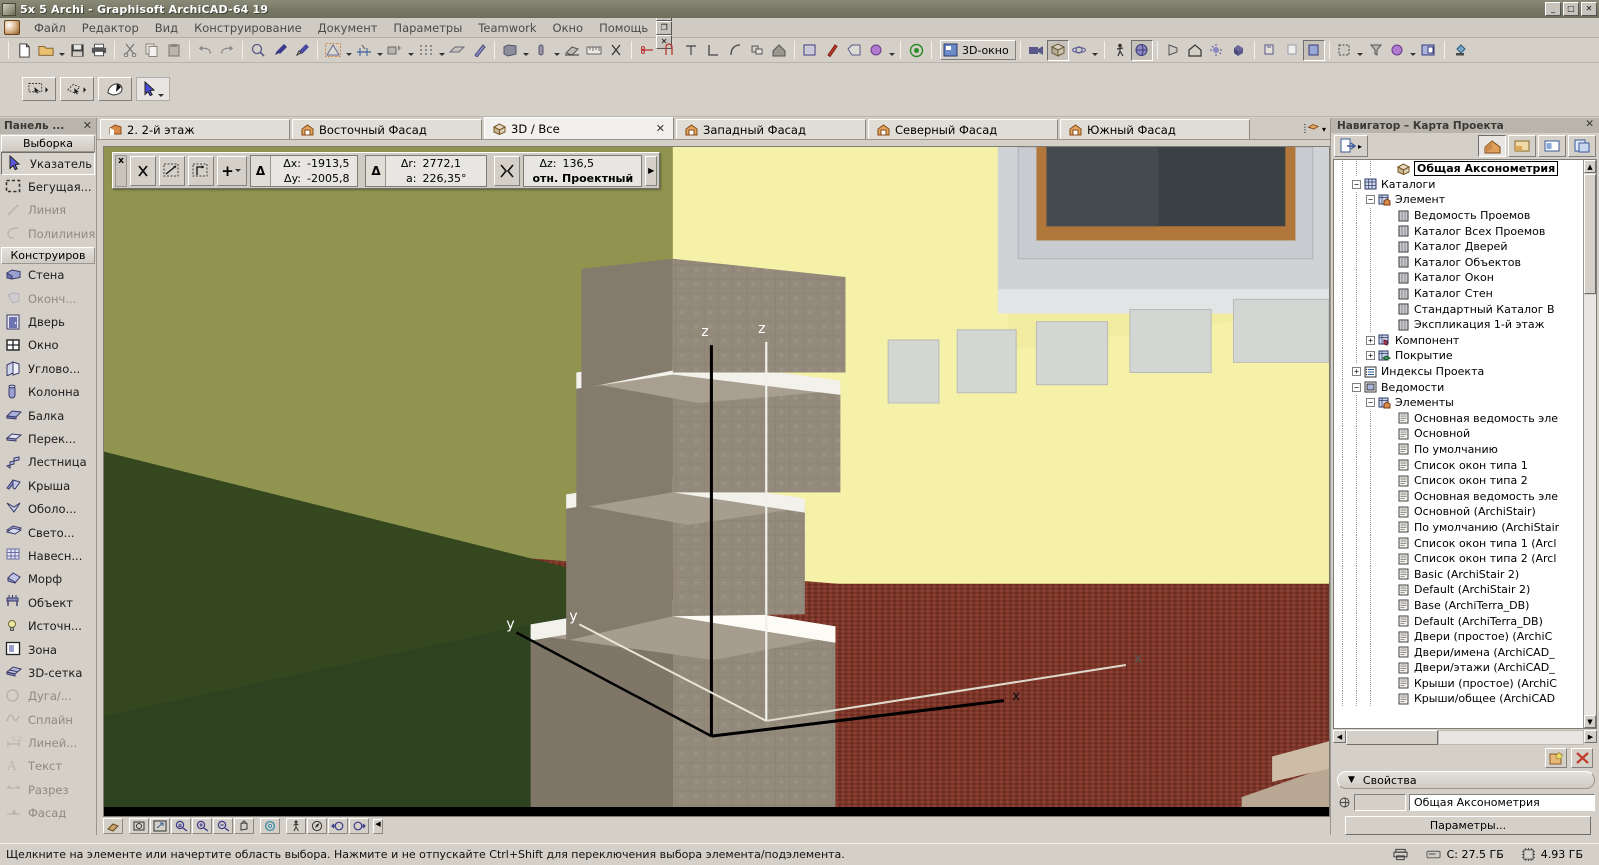 The height and width of the screenshot is (865, 1599). What do you see at coordinates (143, 170) in the screenshot?
I see `constraint-icon` at bounding box center [143, 170].